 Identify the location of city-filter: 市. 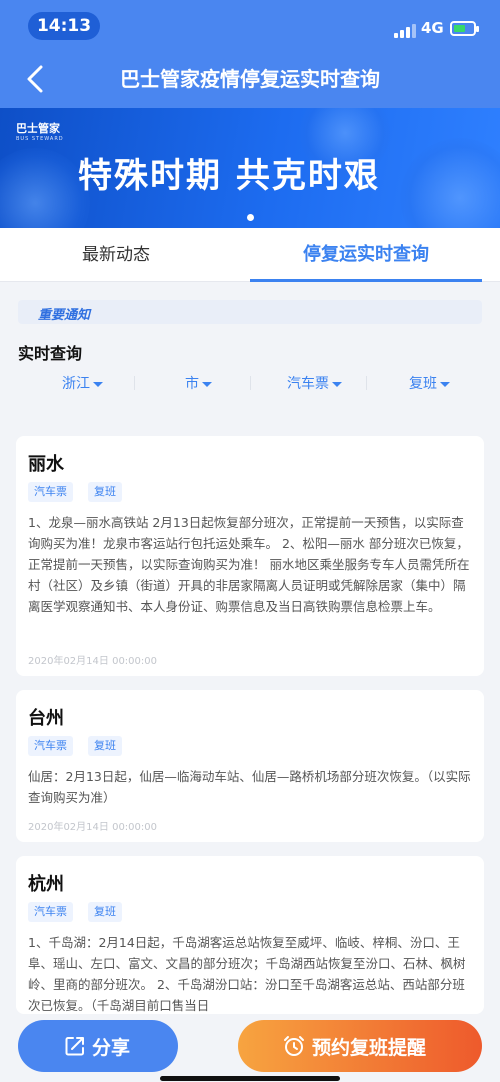
(198, 383).